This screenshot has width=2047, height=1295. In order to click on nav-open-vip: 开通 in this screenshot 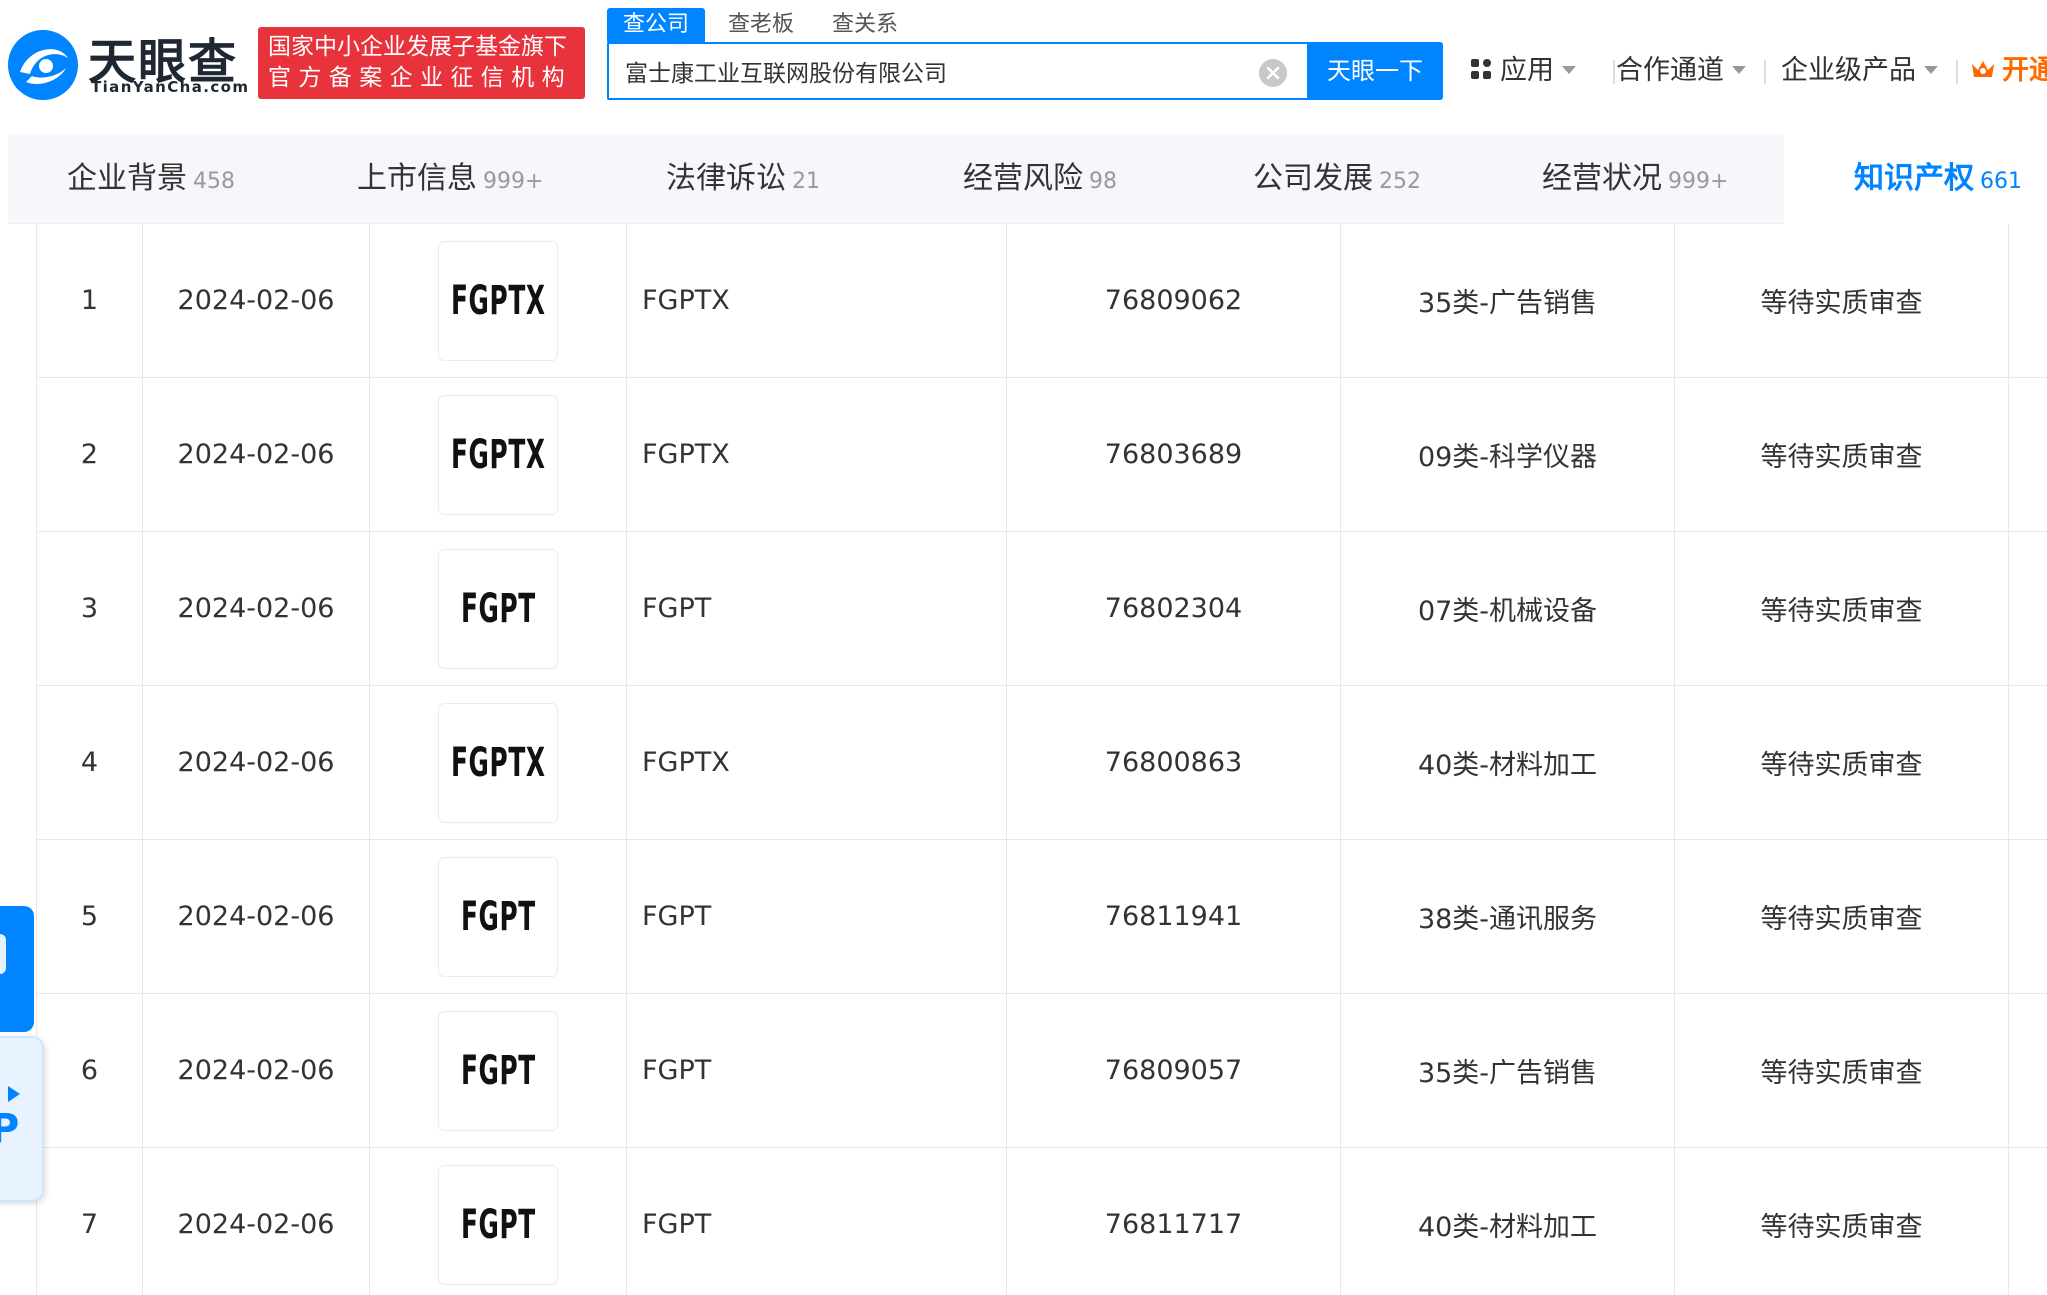, I will do `click(2008, 71)`.